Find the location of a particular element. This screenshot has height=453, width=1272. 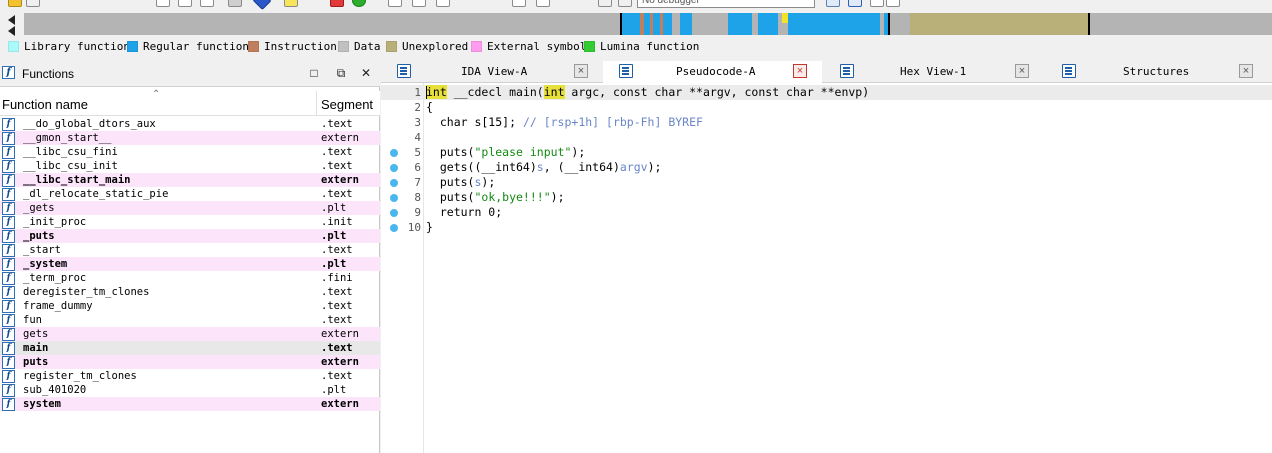

function-row: f main .text is located at coordinates (190, 348).